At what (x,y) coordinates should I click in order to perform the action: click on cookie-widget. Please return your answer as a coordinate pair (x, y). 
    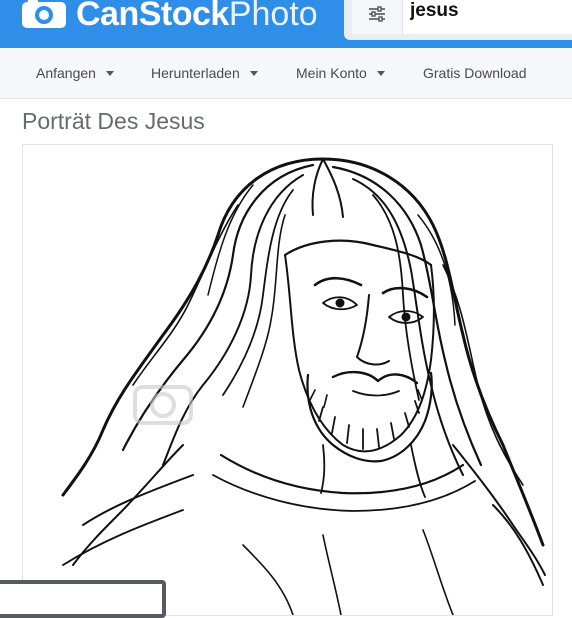
    Looking at the image, I should click on (83, 599).